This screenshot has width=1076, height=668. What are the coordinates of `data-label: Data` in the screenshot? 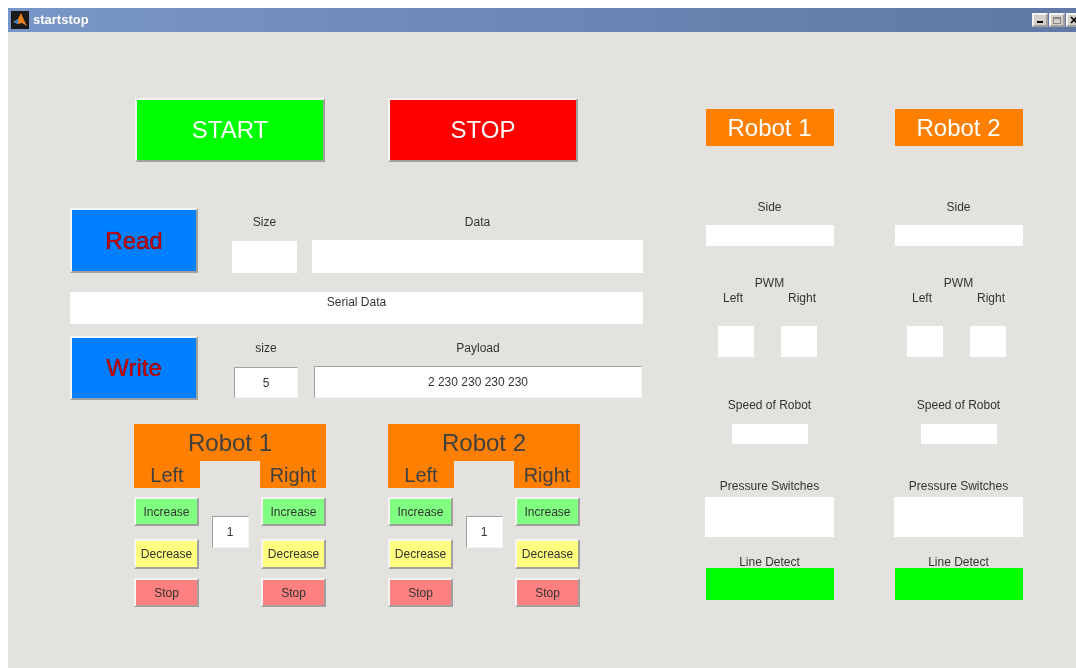 It's located at (477, 222).